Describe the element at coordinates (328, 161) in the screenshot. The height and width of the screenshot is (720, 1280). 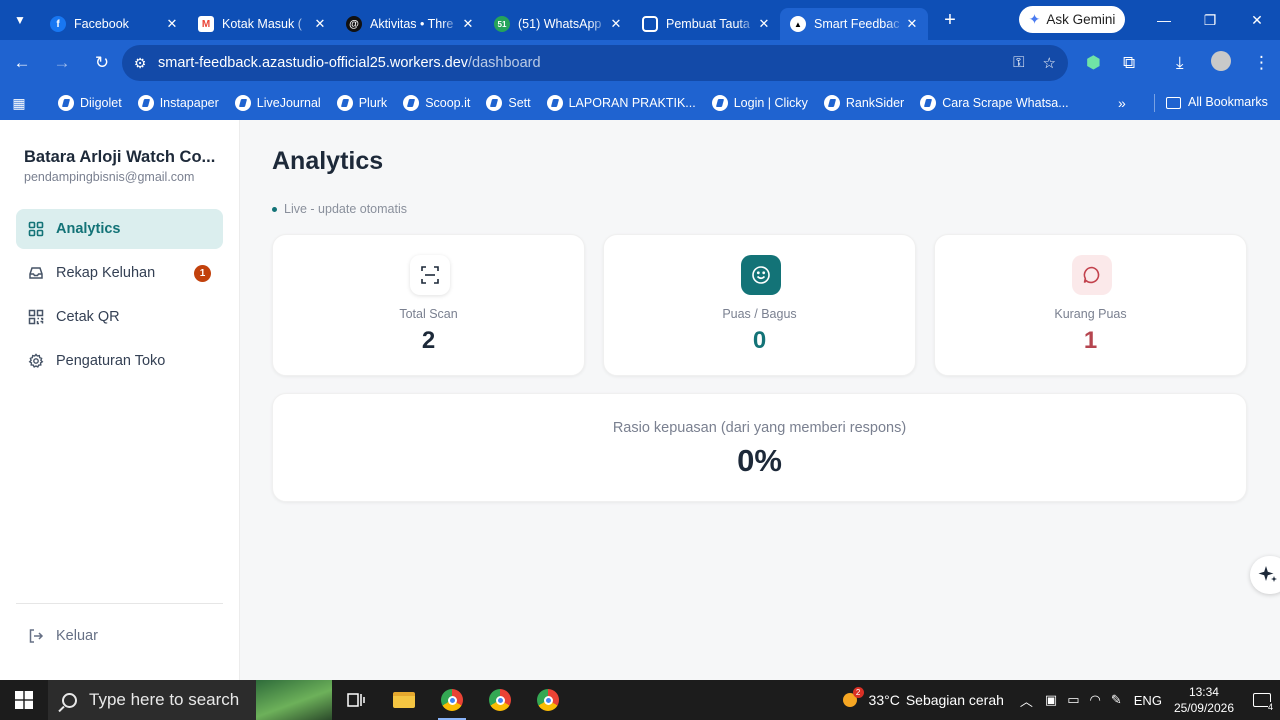
I see `page-title: Analytics` at that location.